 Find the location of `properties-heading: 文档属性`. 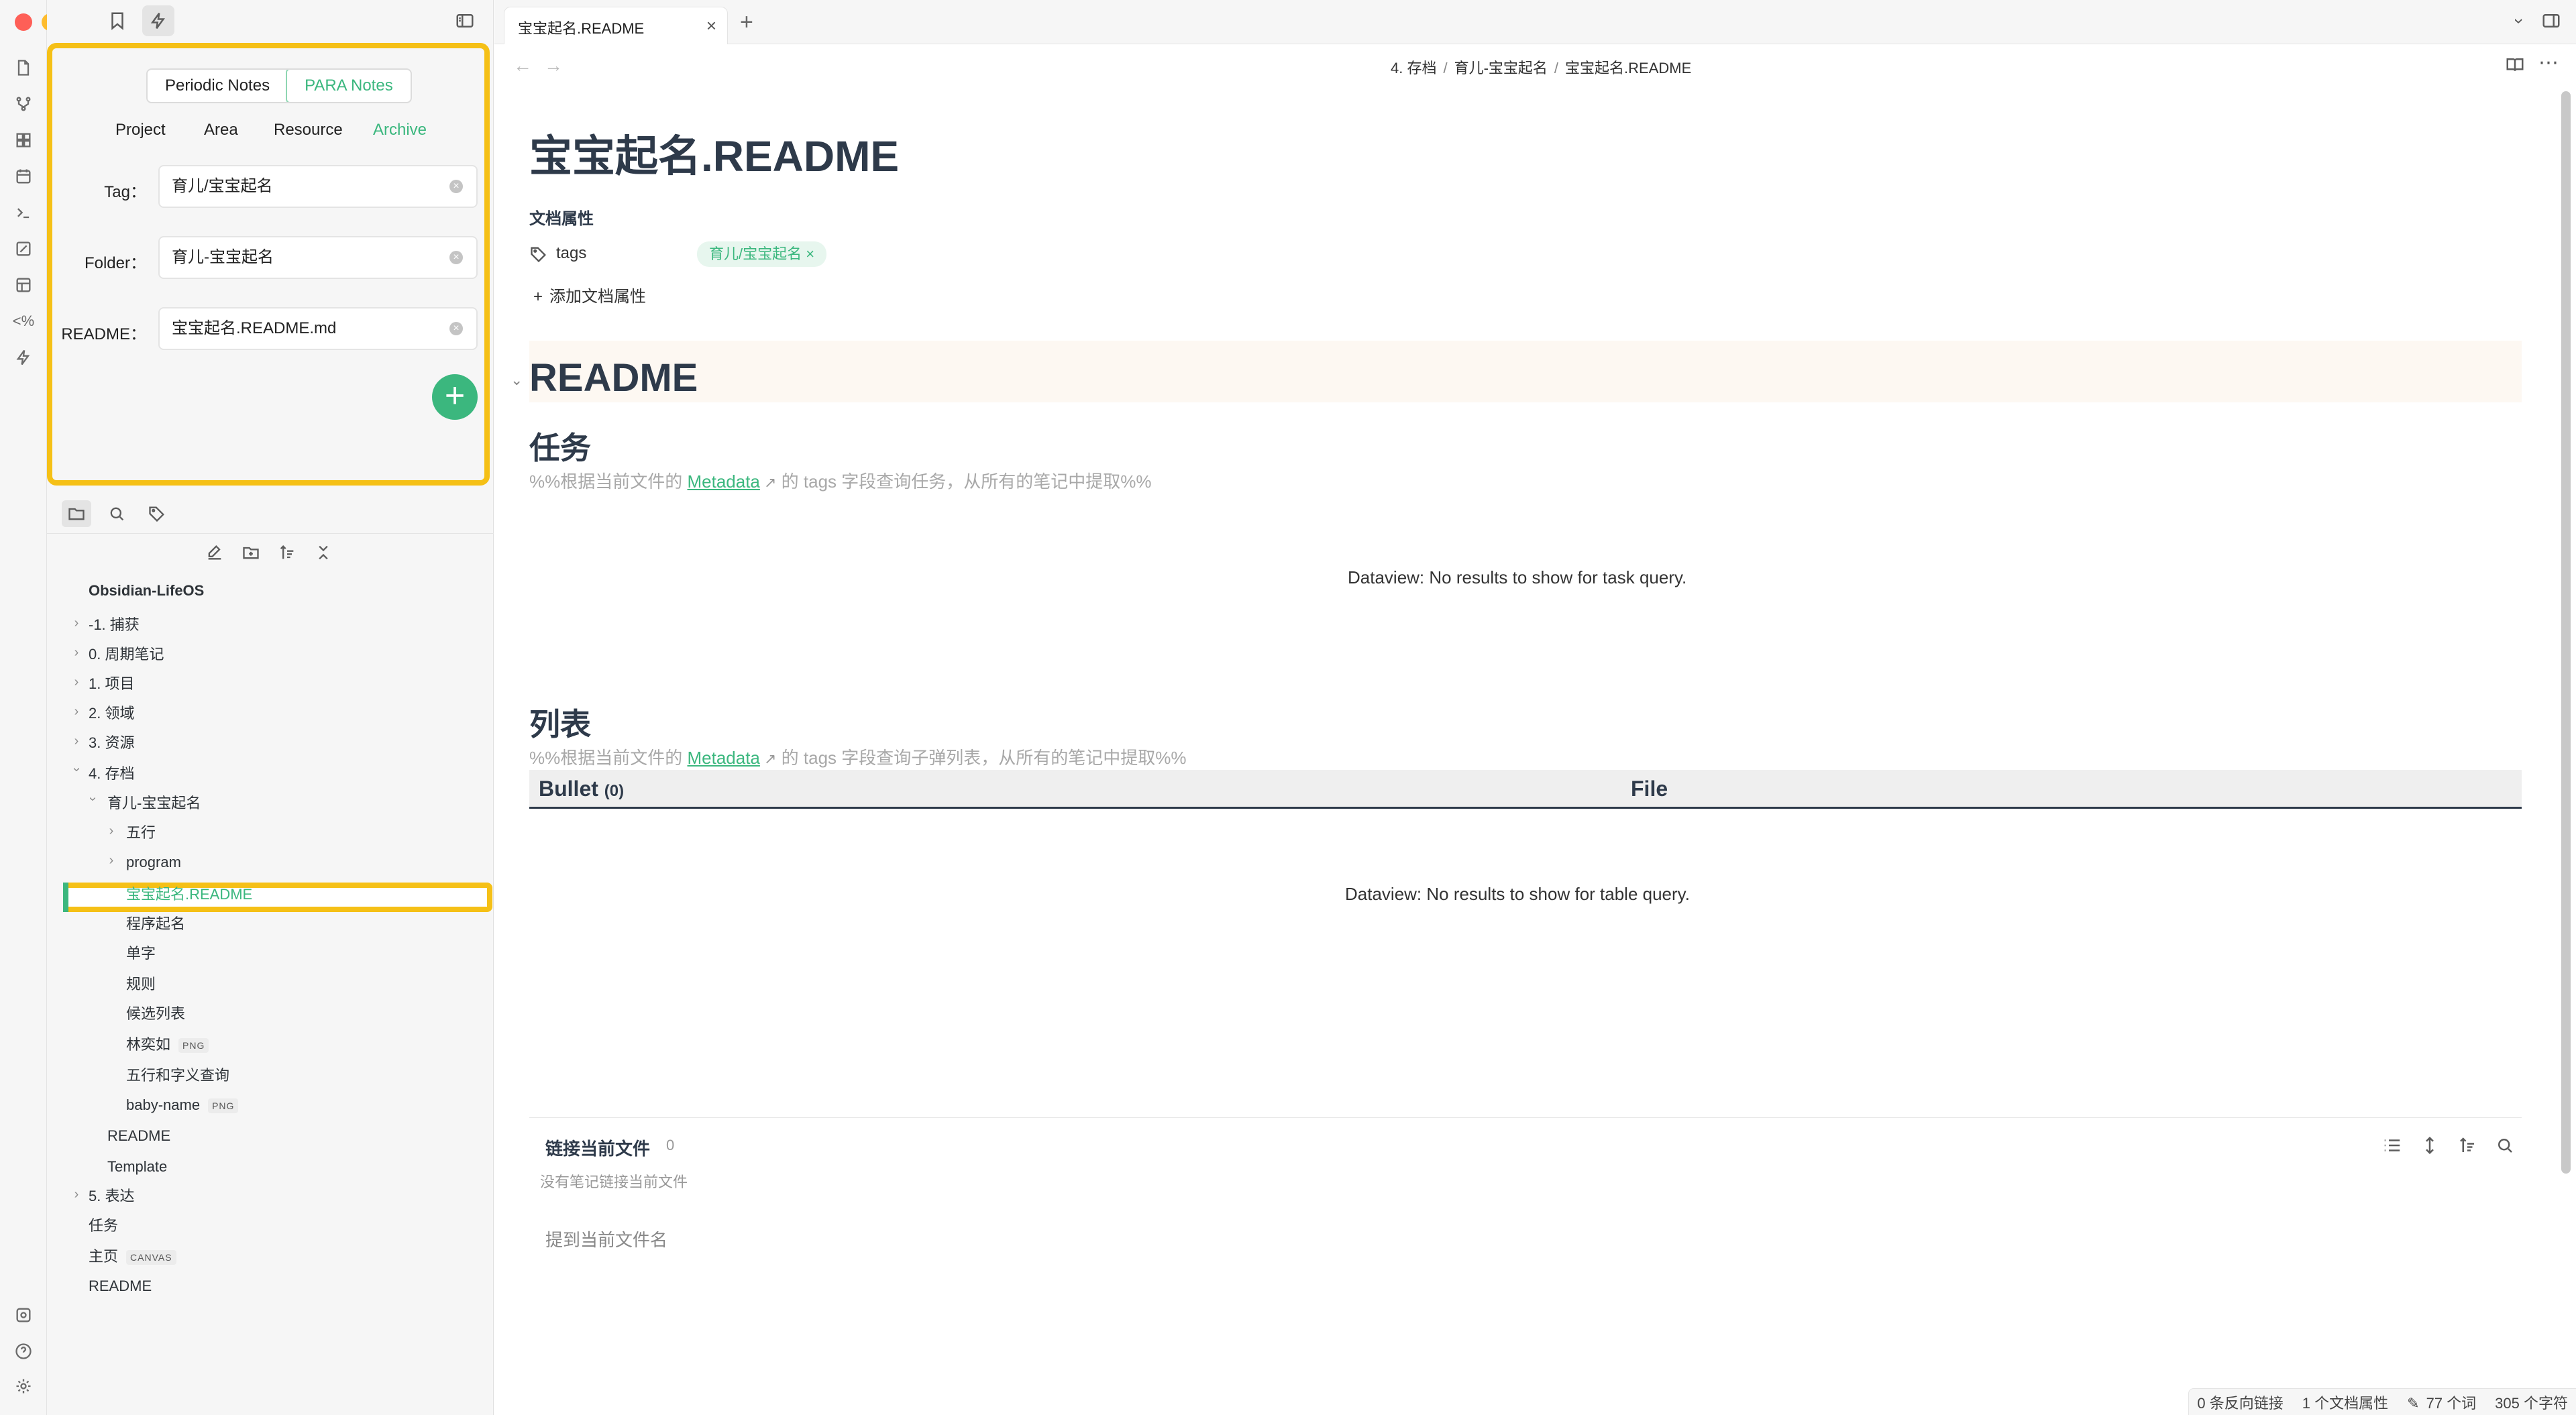

properties-heading: 文档属性 is located at coordinates (561, 217).